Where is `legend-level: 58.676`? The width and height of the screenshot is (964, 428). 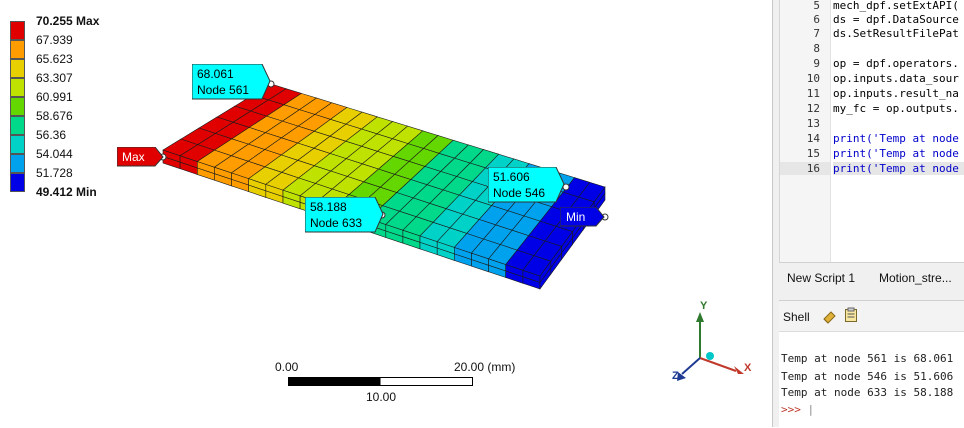 legend-level: 58.676 is located at coordinates (54, 116).